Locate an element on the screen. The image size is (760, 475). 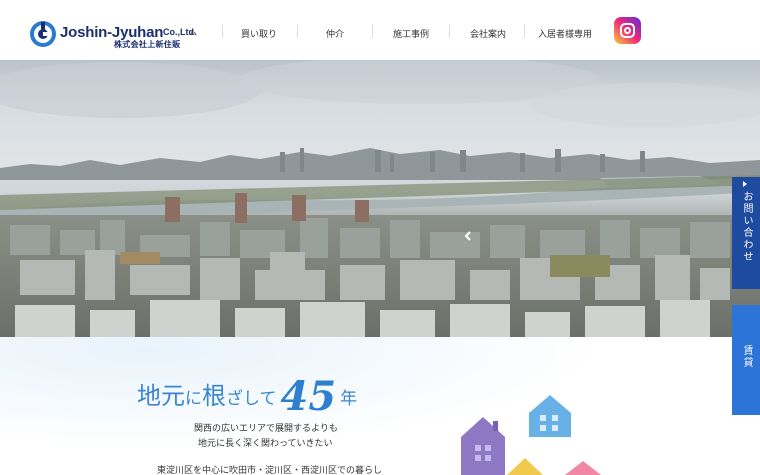
catch-number: 45 is located at coordinates (308, 396).